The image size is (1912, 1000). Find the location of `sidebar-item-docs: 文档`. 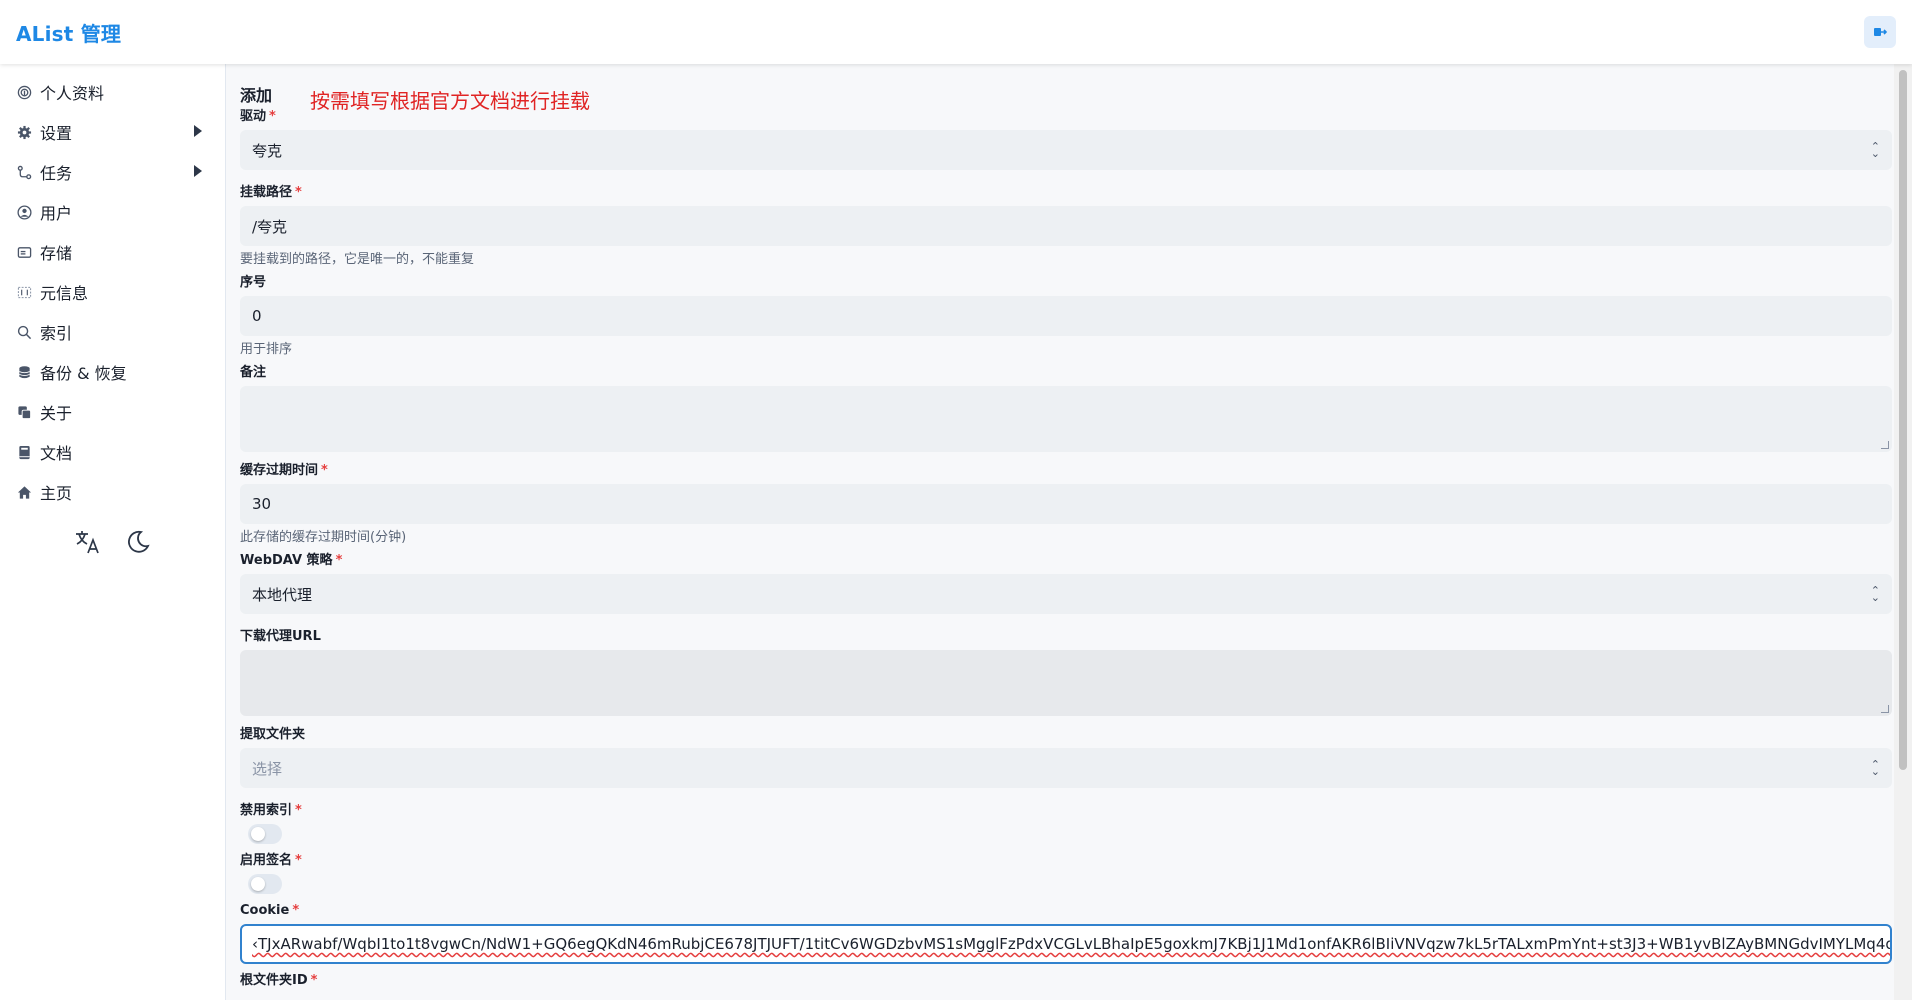

sidebar-item-docs: 文档 is located at coordinates (112, 452).